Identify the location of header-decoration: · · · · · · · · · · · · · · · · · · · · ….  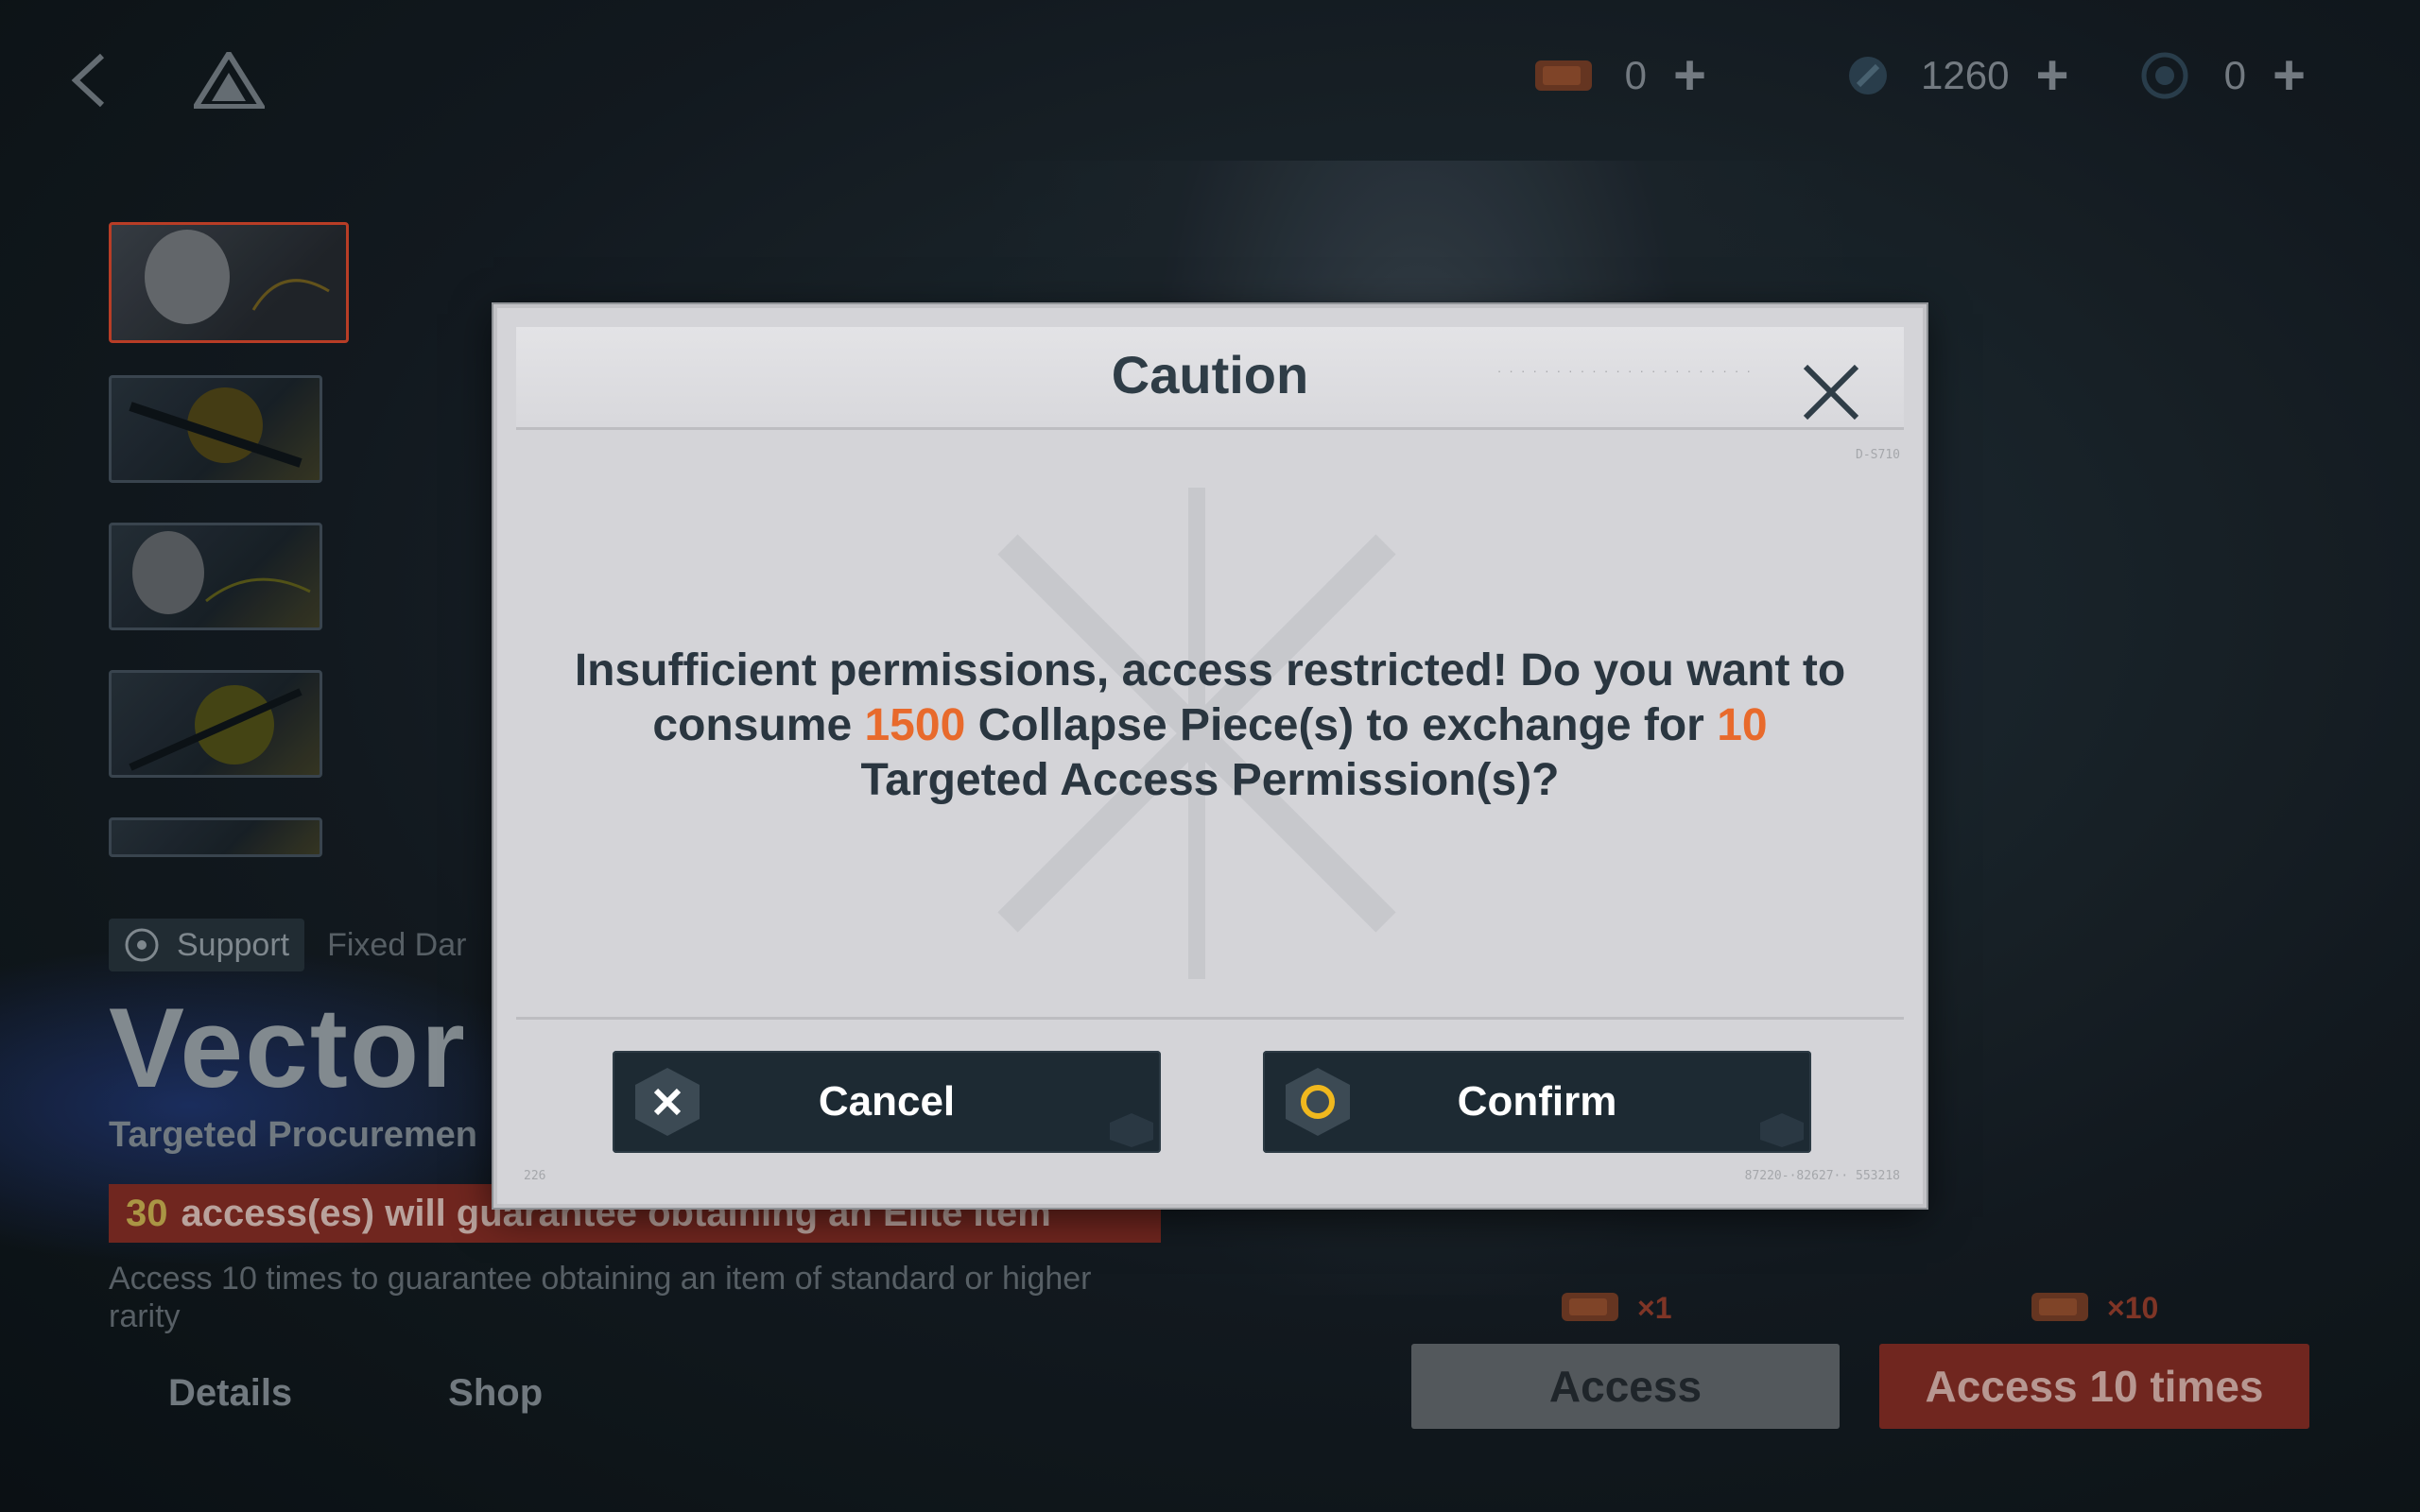
(1624, 370).